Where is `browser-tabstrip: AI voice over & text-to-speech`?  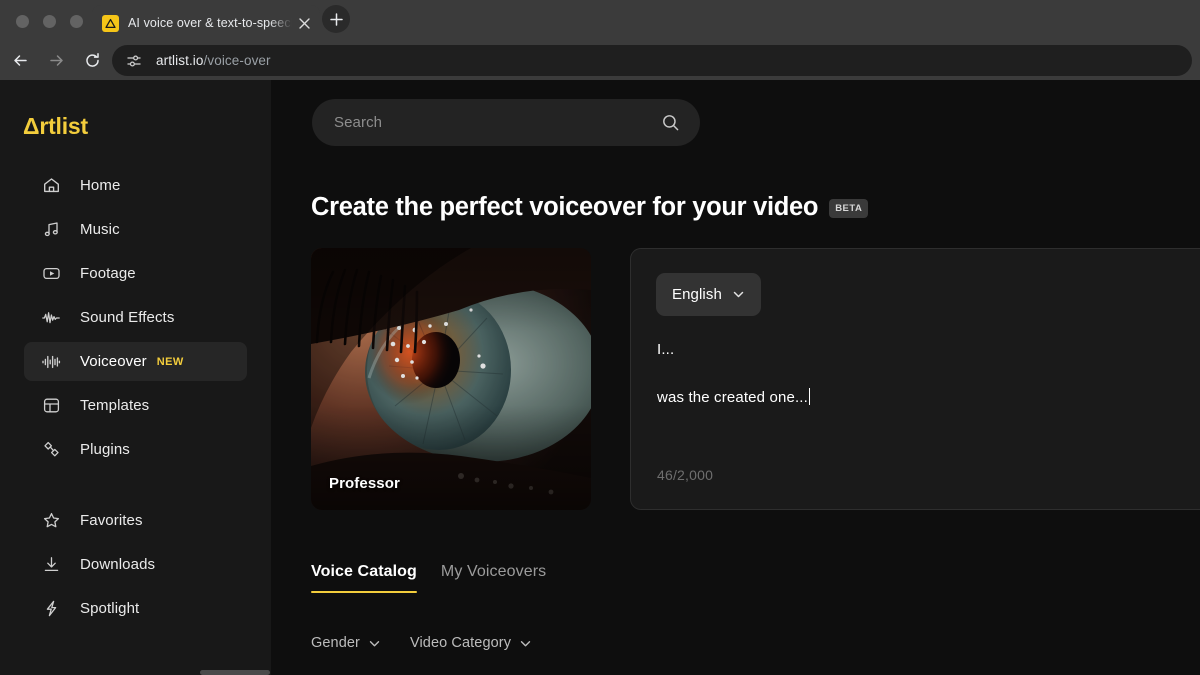
browser-tabstrip: AI voice over & text-to-speech is located at coordinates (600, 20).